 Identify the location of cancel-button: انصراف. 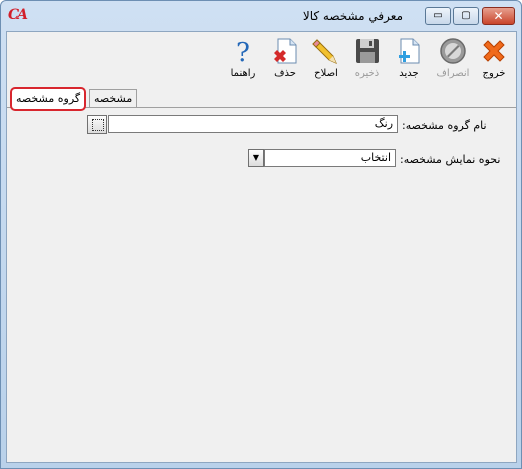
(453, 57).